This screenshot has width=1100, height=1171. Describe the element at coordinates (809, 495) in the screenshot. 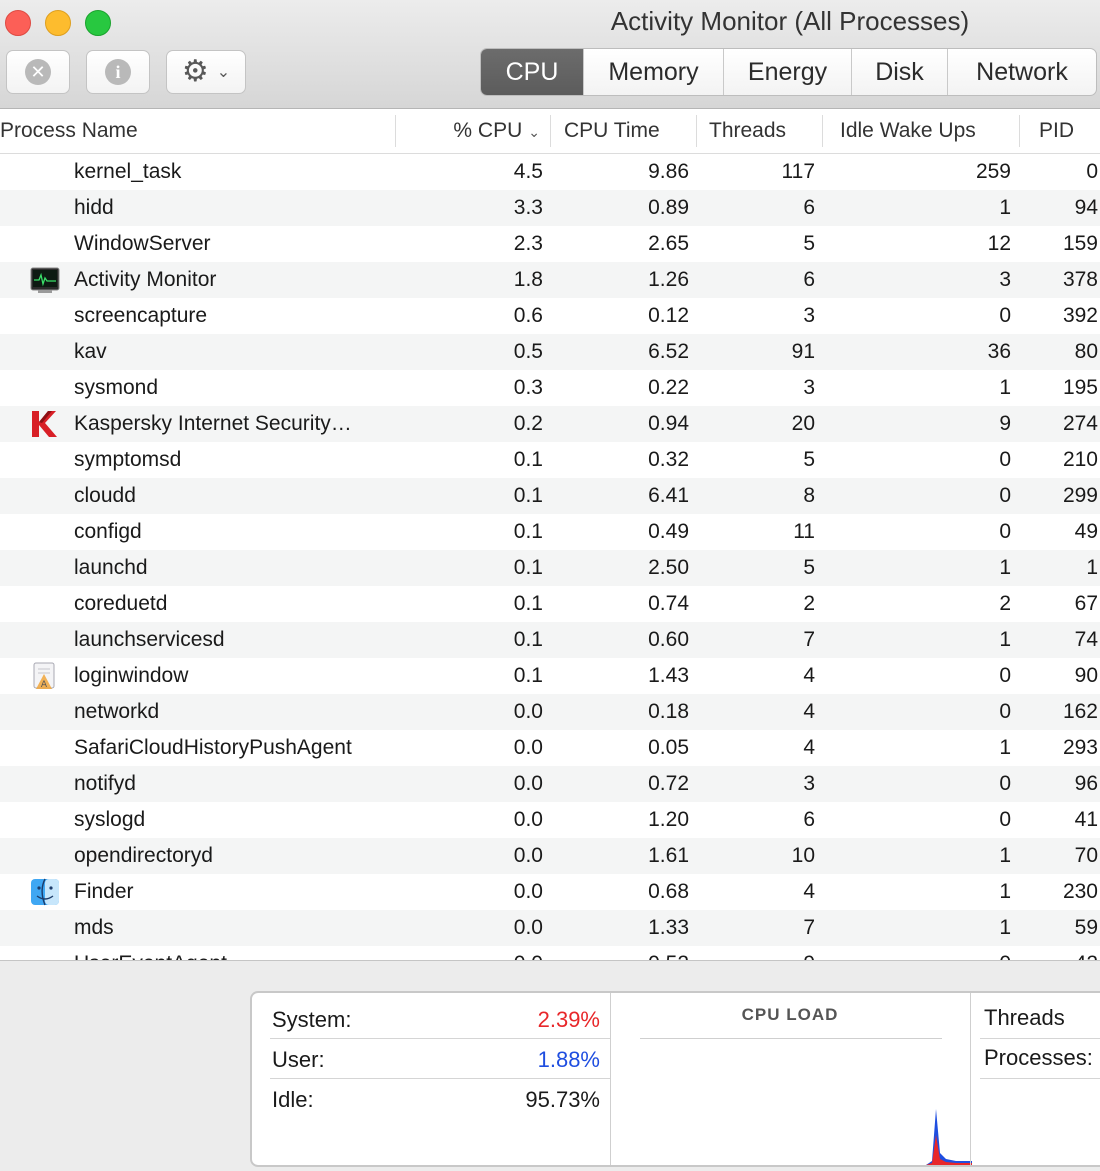

I see `thread-count: 8` at that location.